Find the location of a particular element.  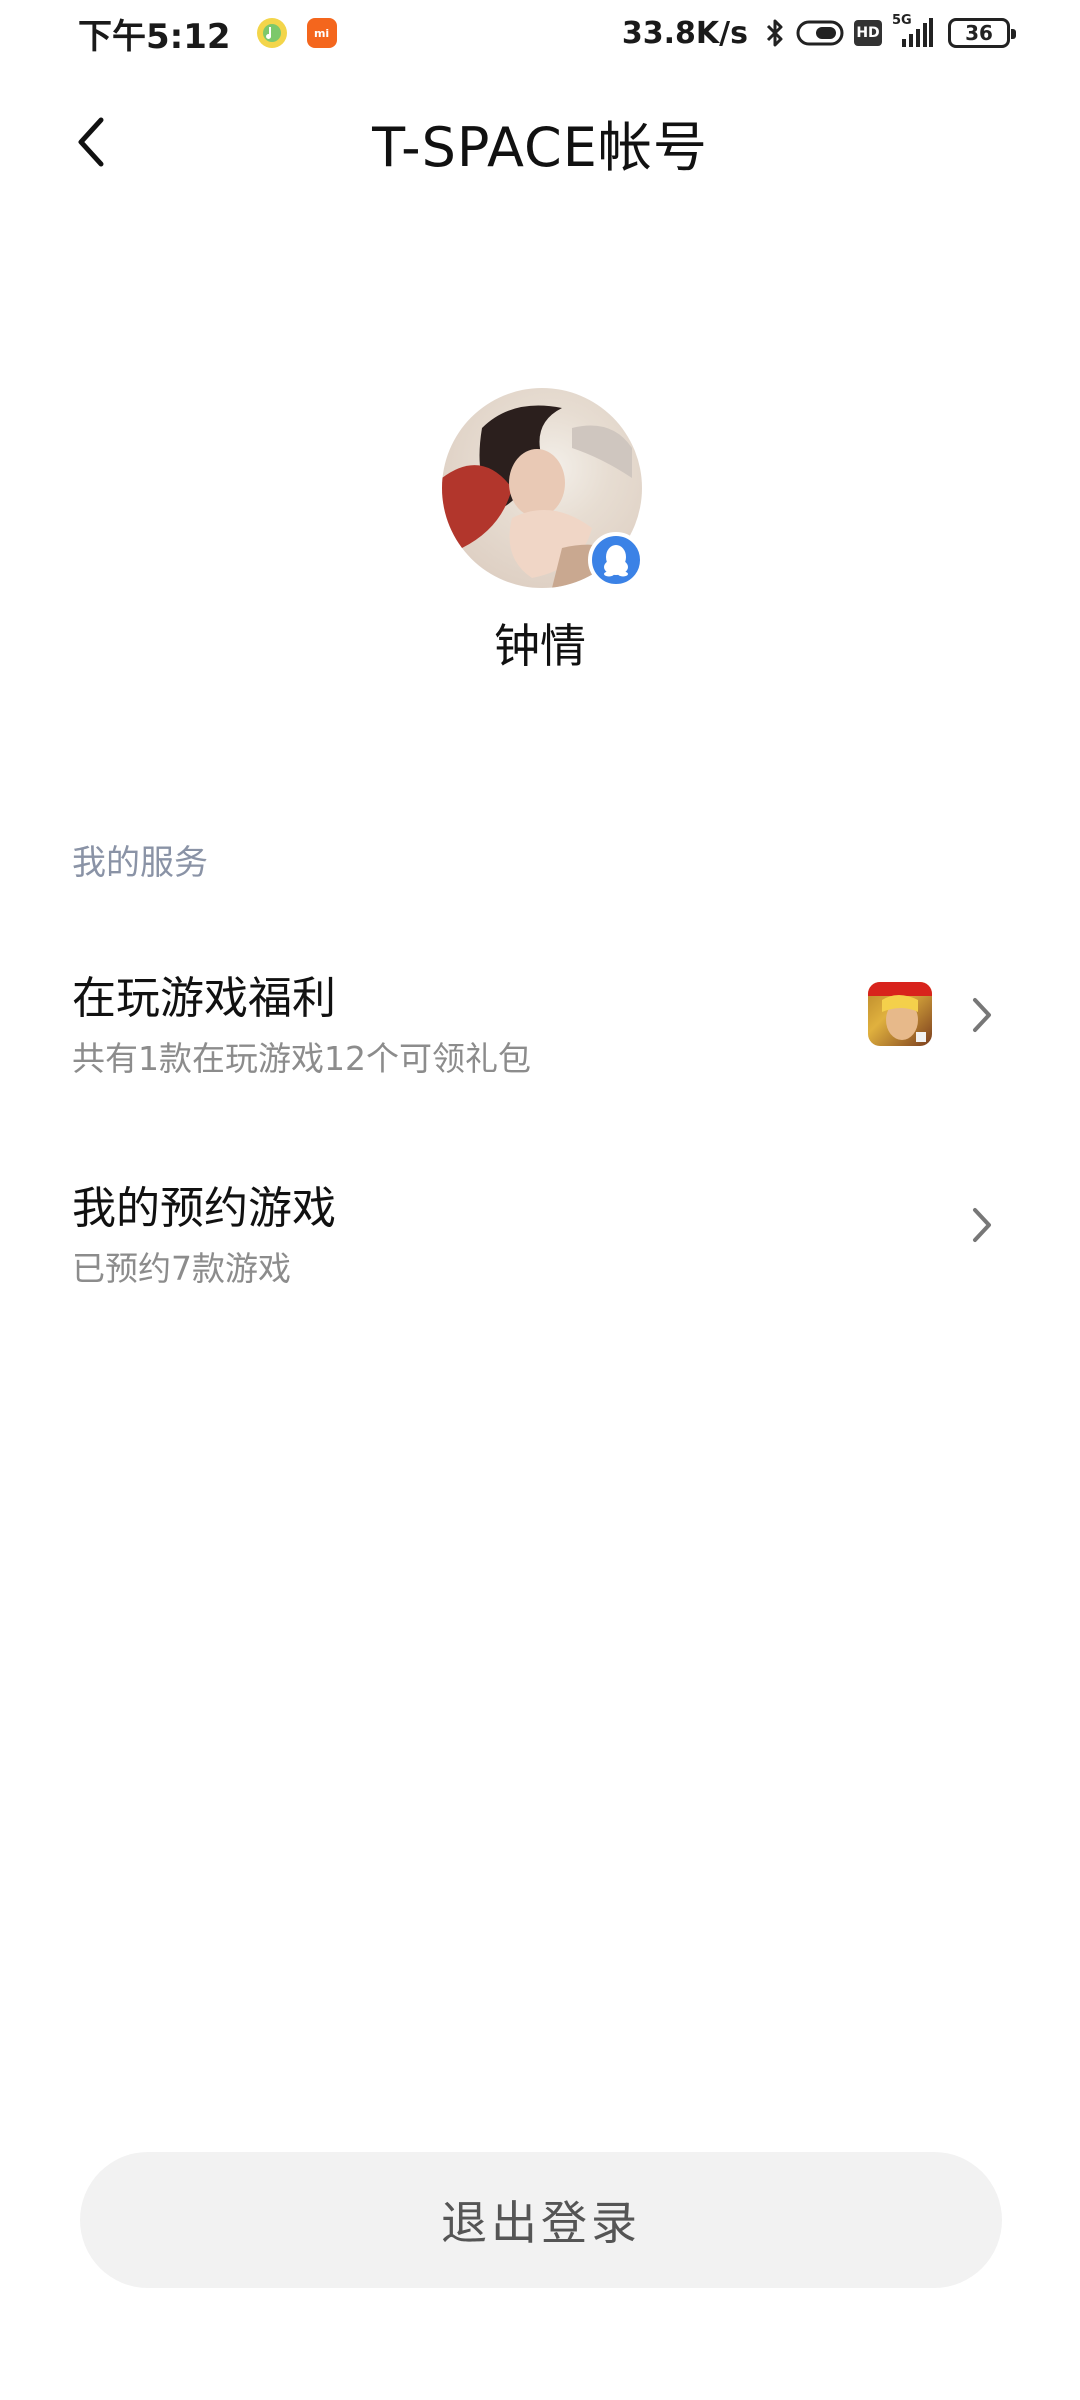

hd-icon: HD is located at coordinates (868, 33).